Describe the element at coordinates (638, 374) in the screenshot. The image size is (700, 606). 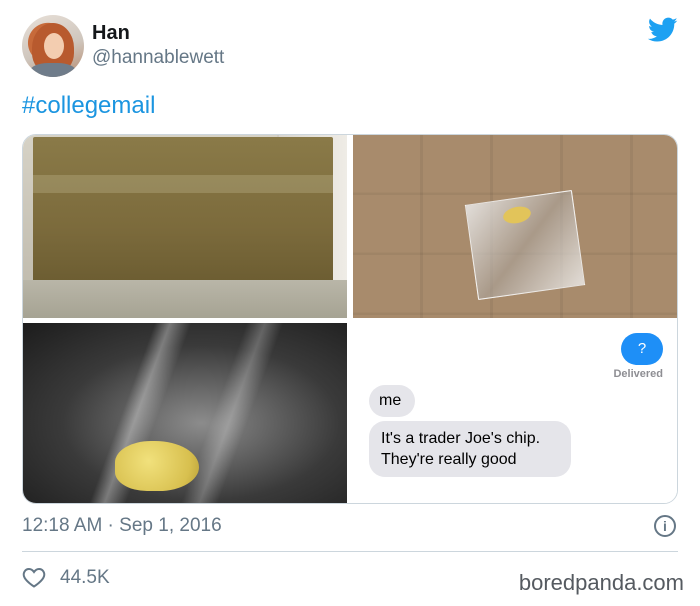
I see `delivered-status: Delivered` at that location.